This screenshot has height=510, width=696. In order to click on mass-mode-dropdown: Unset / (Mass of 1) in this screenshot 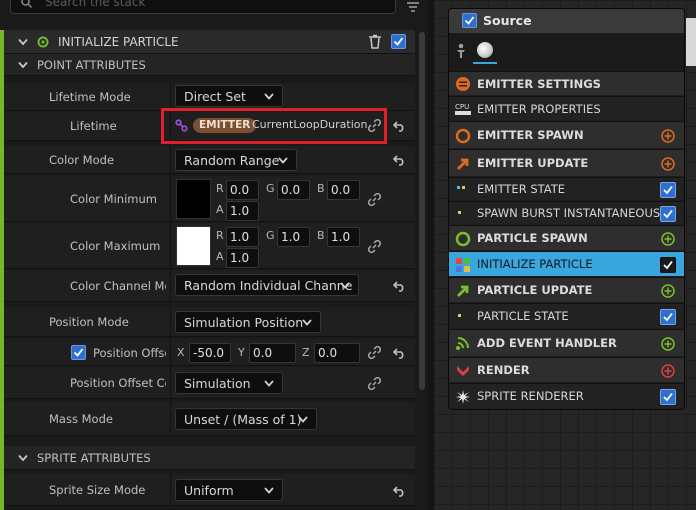, I will do `click(246, 419)`.